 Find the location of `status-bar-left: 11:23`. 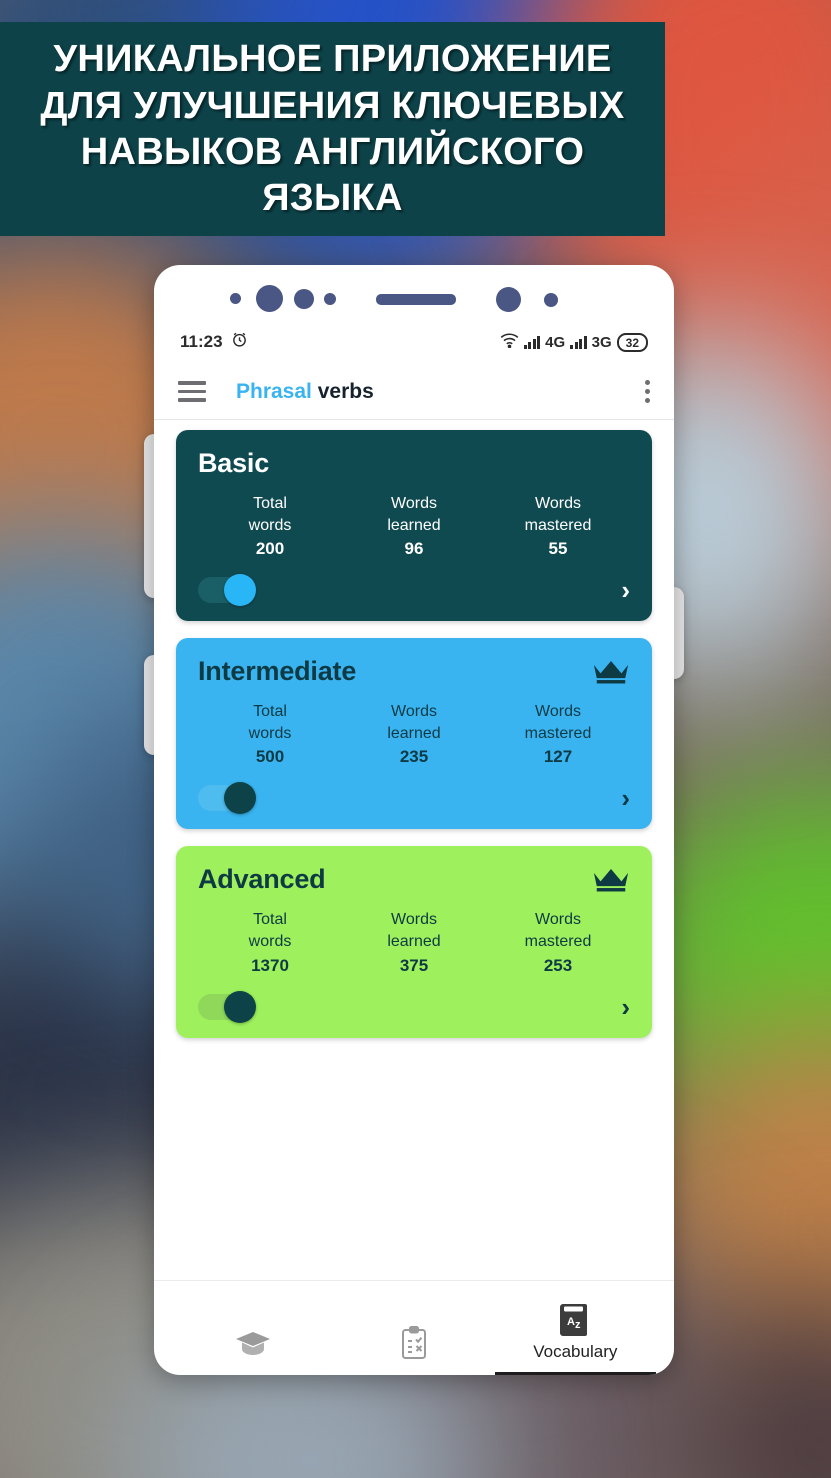

status-bar-left: 11:23 is located at coordinates (214, 342).